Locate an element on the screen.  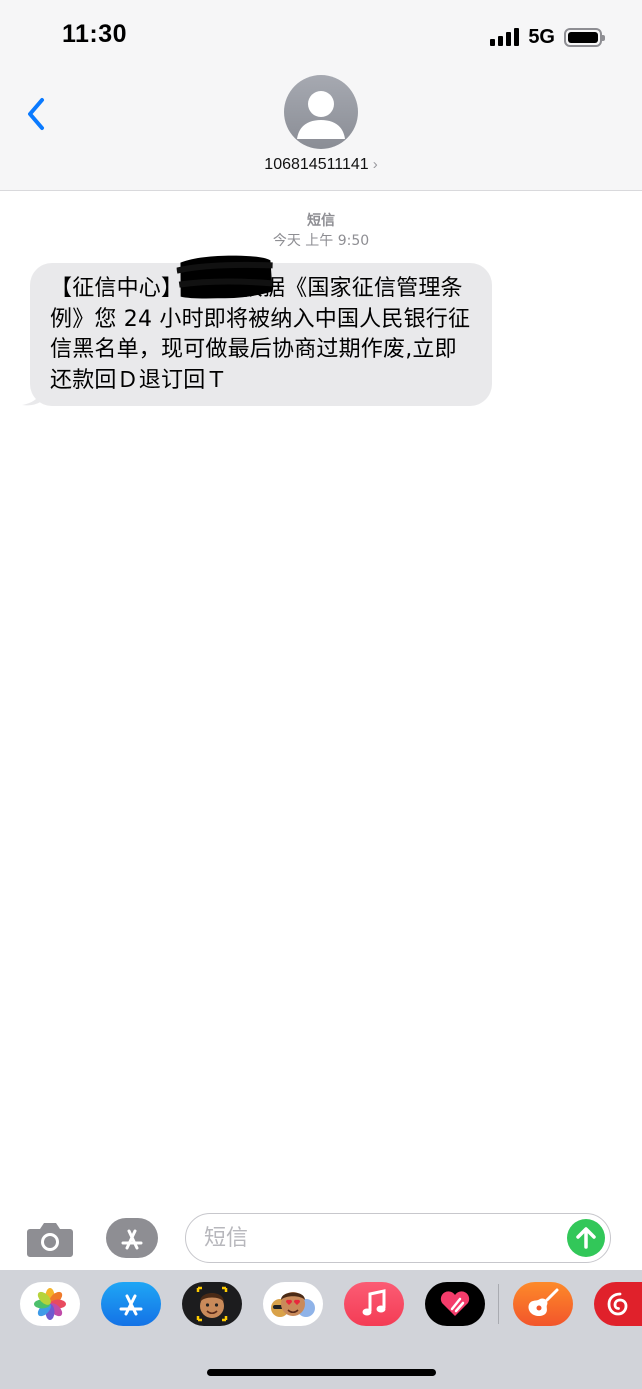
status-indicators: 5G is located at coordinates (547, 37).